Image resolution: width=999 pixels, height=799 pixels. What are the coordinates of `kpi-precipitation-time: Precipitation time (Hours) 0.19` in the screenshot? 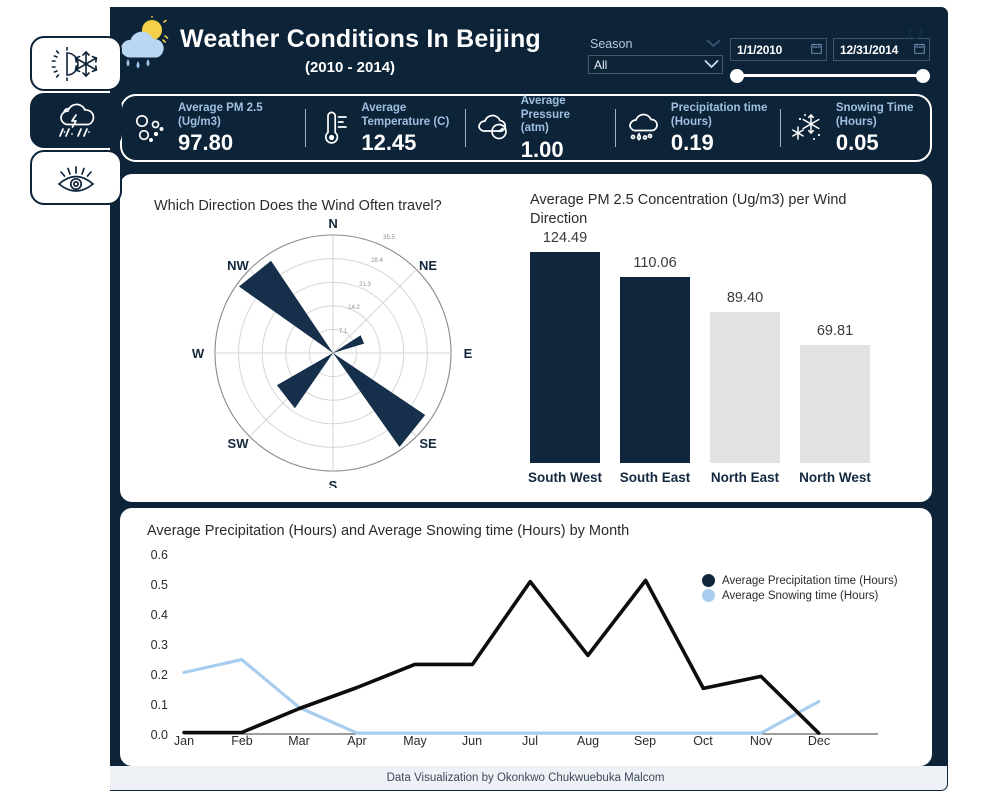 It's located at (697, 128).